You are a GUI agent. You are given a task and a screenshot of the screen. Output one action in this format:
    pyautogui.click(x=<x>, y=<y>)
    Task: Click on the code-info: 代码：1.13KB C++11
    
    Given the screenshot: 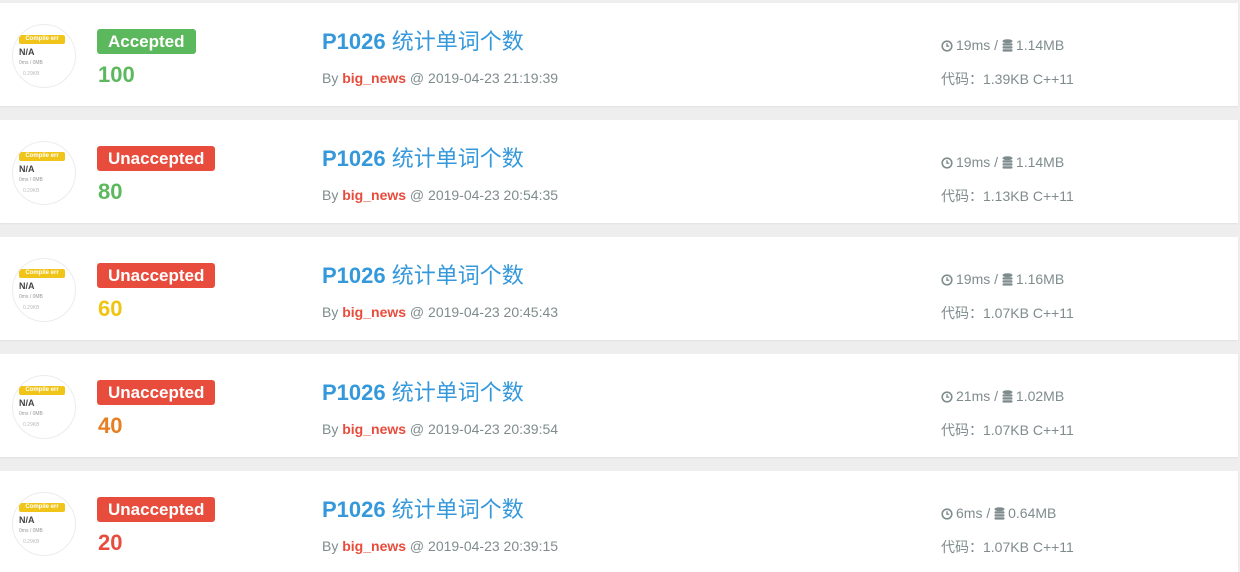 What is the action you would take?
    pyautogui.click(x=1007, y=196)
    